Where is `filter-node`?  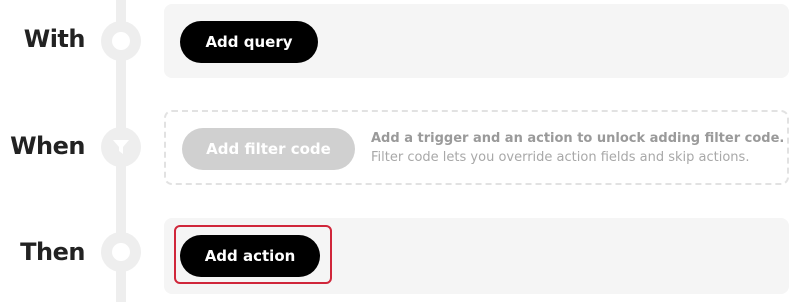 filter-node is located at coordinates (121, 147).